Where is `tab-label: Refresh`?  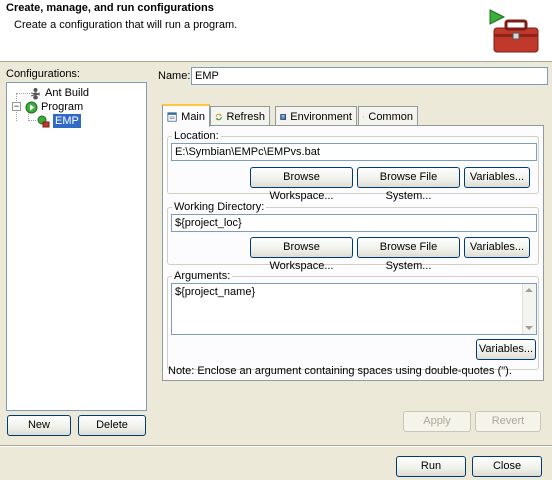
tab-label: Refresh is located at coordinates (245, 116).